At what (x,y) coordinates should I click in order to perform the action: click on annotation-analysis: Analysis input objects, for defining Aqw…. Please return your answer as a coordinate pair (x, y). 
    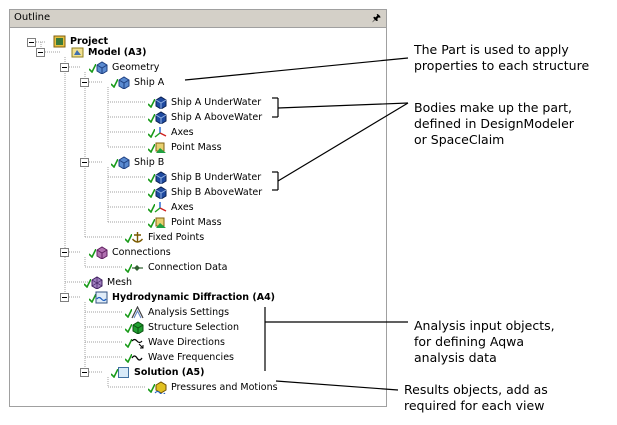
    Looking at the image, I should click on (484, 341).